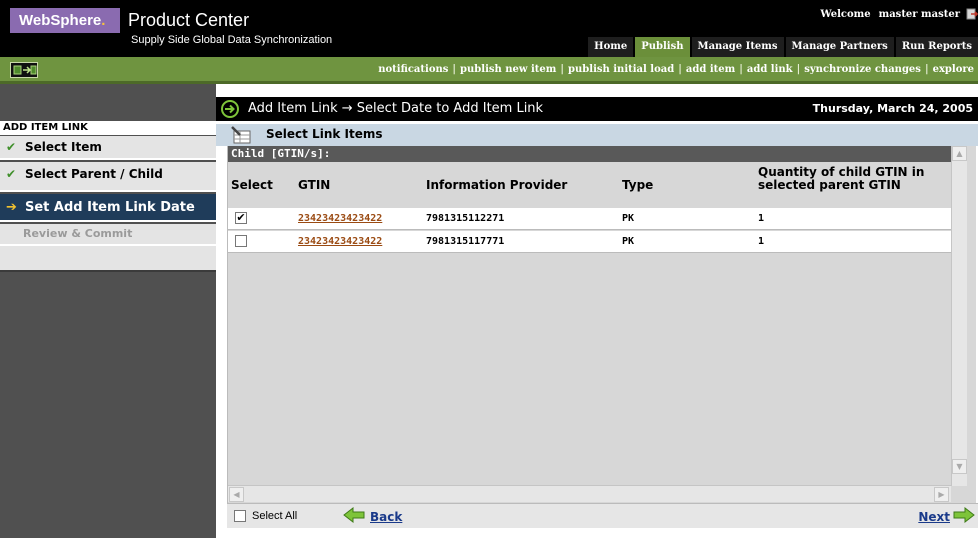  What do you see at coordinates (314, 185) in the screenshot?
I see `column-header-gtin: GTIN` at bounding box center [314, 185].